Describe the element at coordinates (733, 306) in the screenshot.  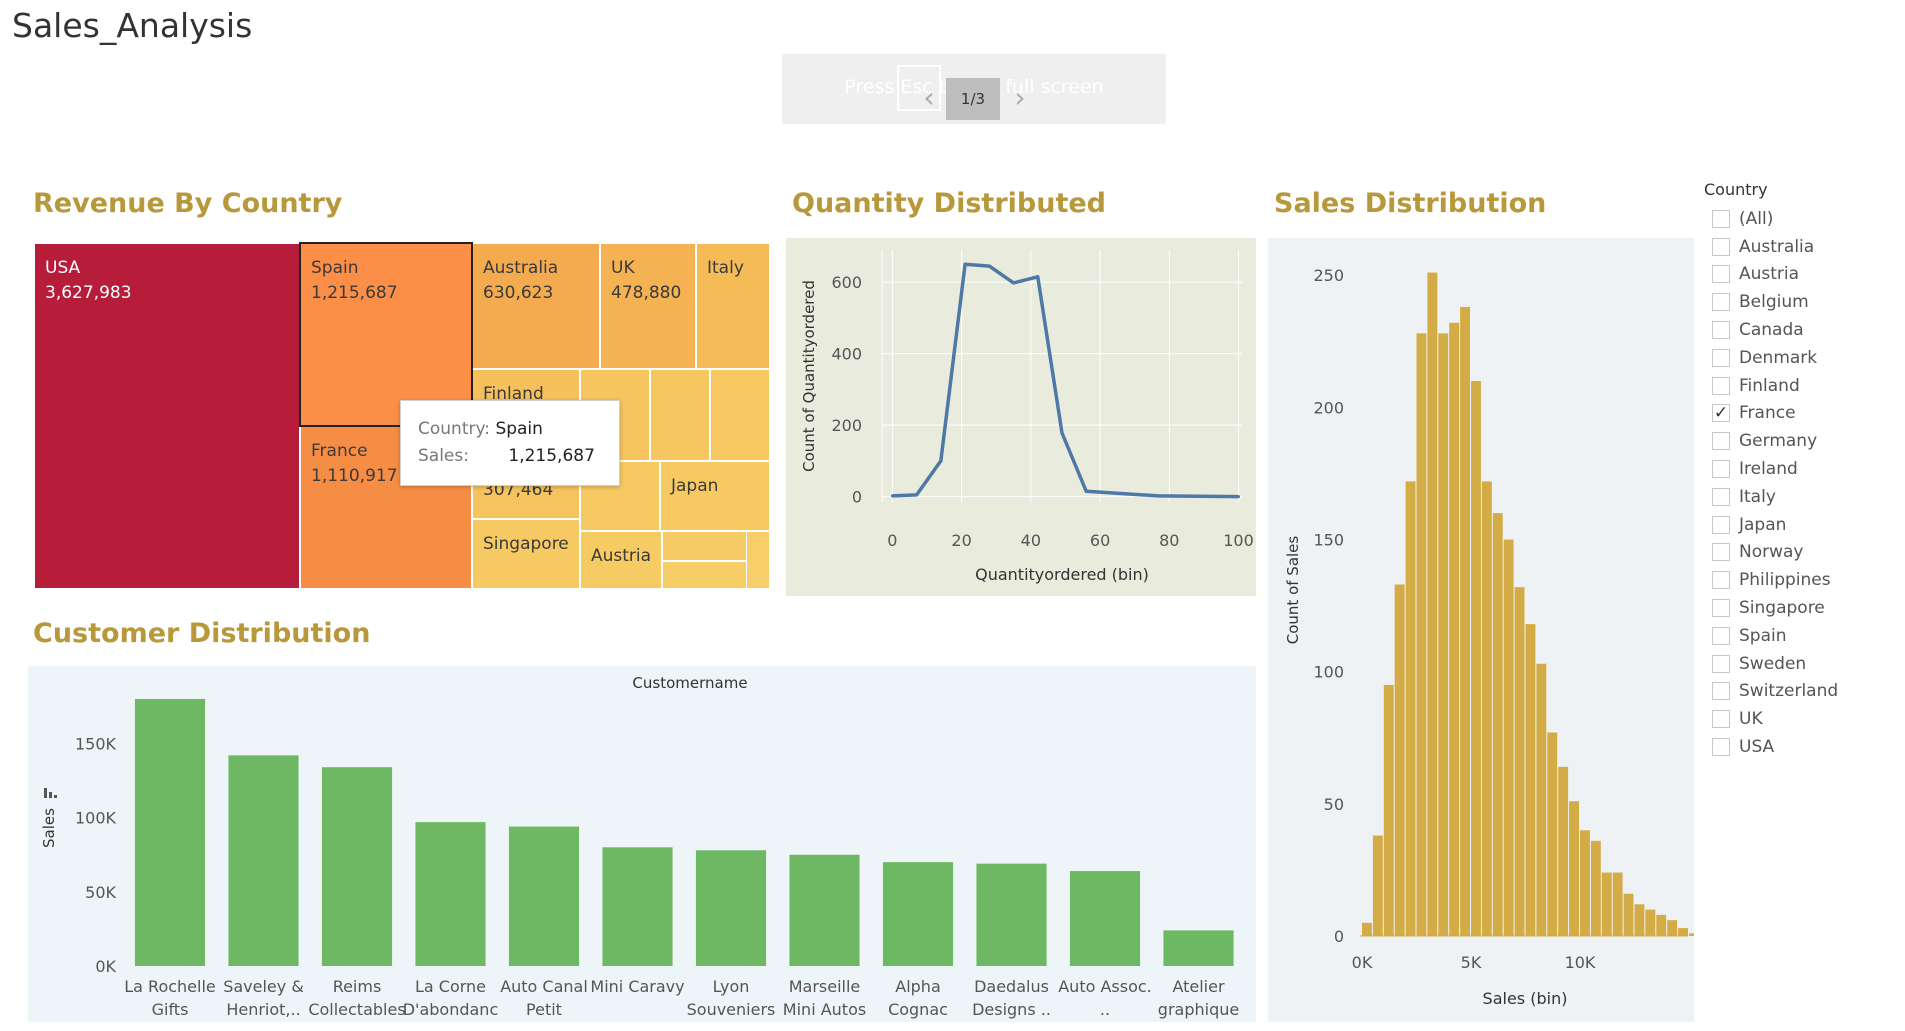
I see `treemap-cell-italy: Italy` at that location.